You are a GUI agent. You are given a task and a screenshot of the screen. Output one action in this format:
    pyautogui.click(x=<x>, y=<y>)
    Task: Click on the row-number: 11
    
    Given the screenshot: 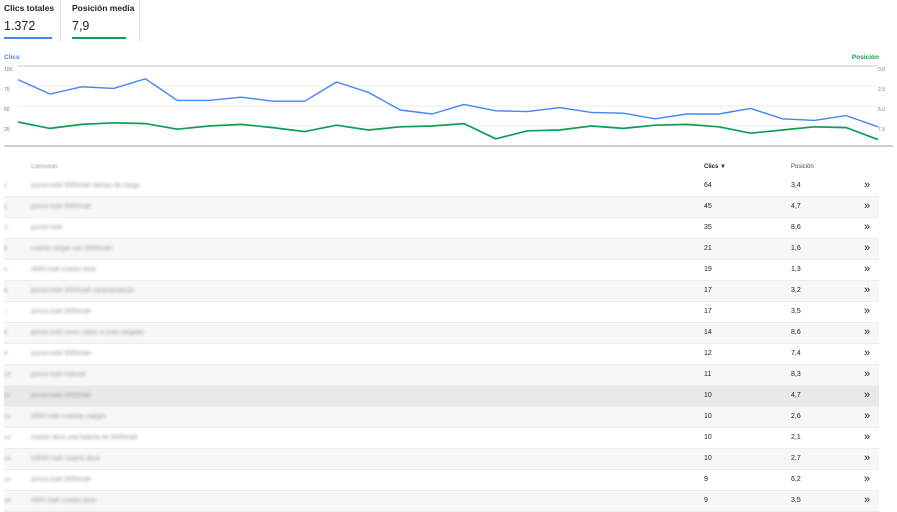 What is the action you would take?
    pyautogui.click(x=7, y=396)
    